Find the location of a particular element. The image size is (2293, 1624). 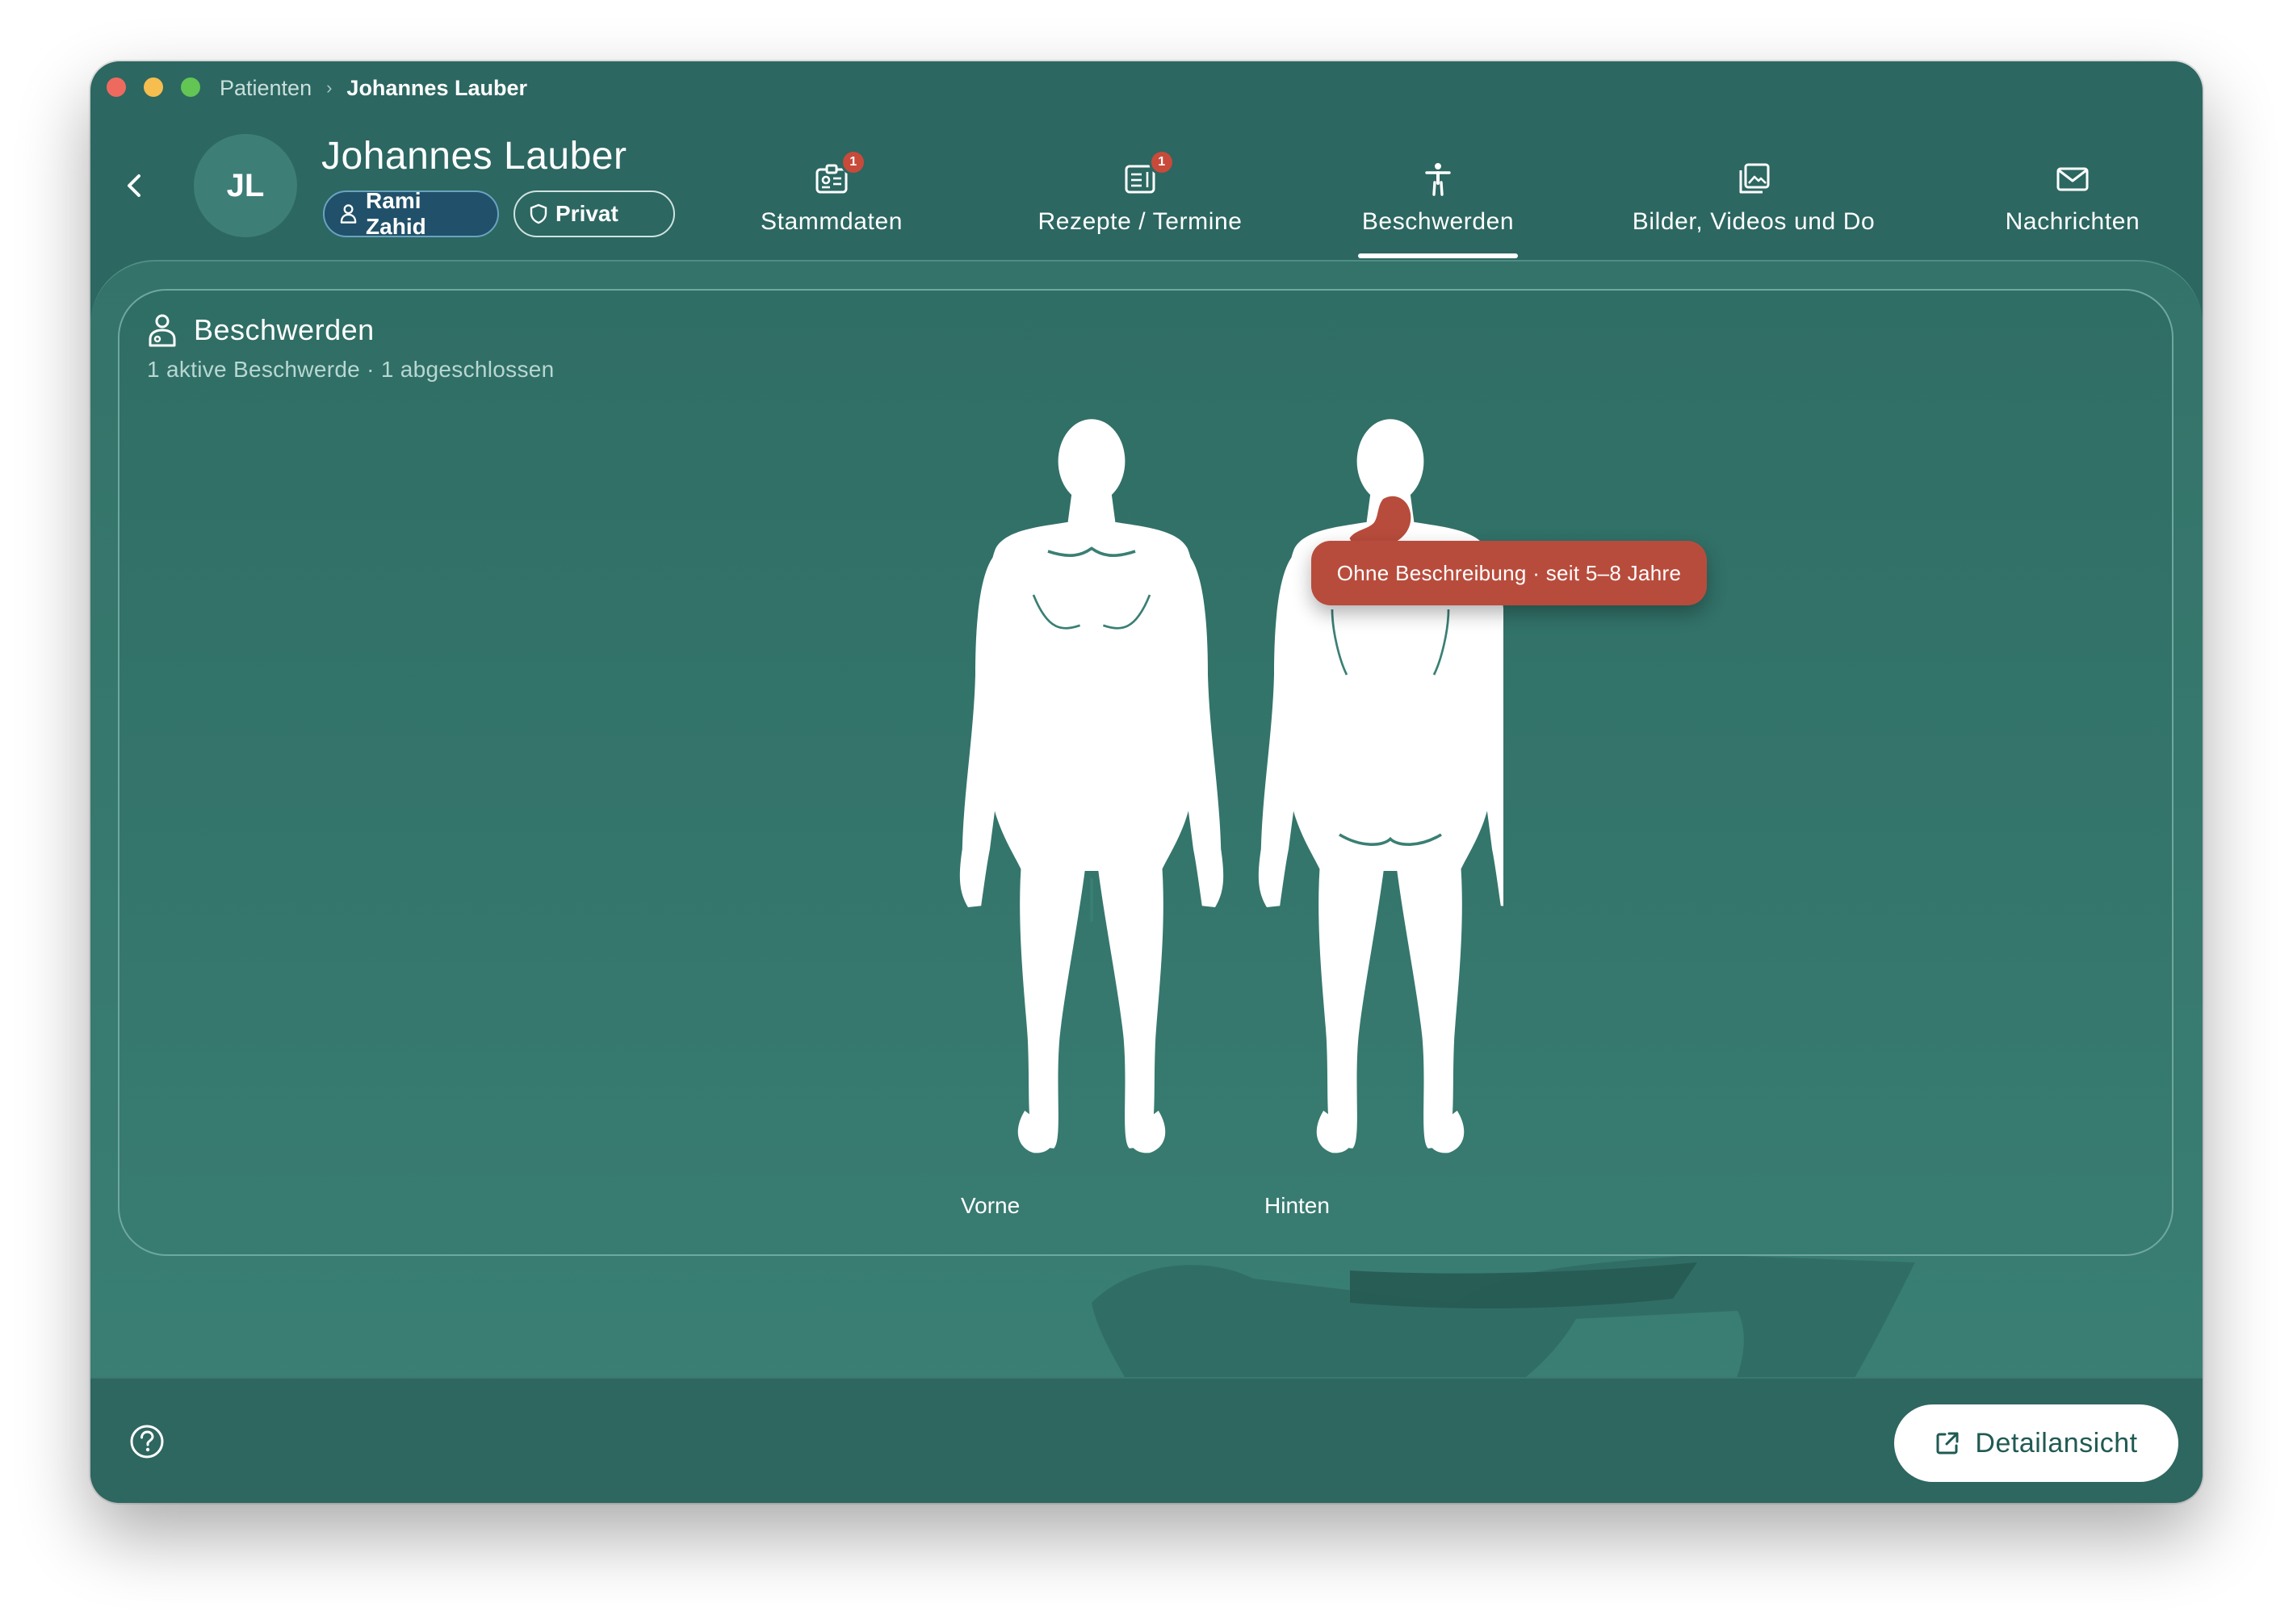

gallery-icon is located at coordinates (1754, 179).